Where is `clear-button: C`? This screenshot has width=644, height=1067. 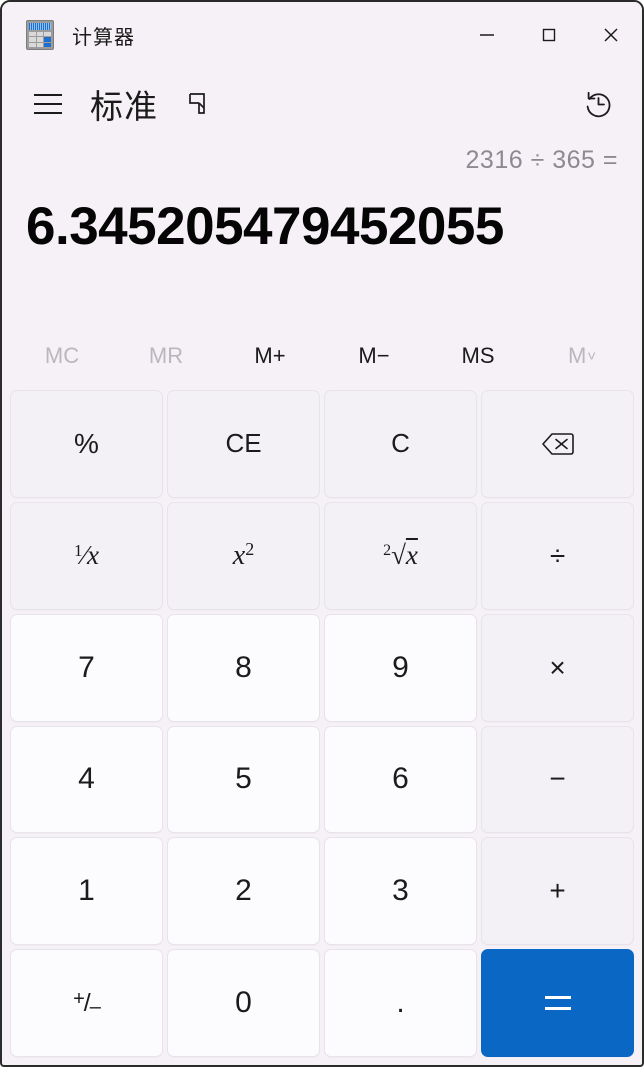
clear-button: C is located at coordinates (400, 444).